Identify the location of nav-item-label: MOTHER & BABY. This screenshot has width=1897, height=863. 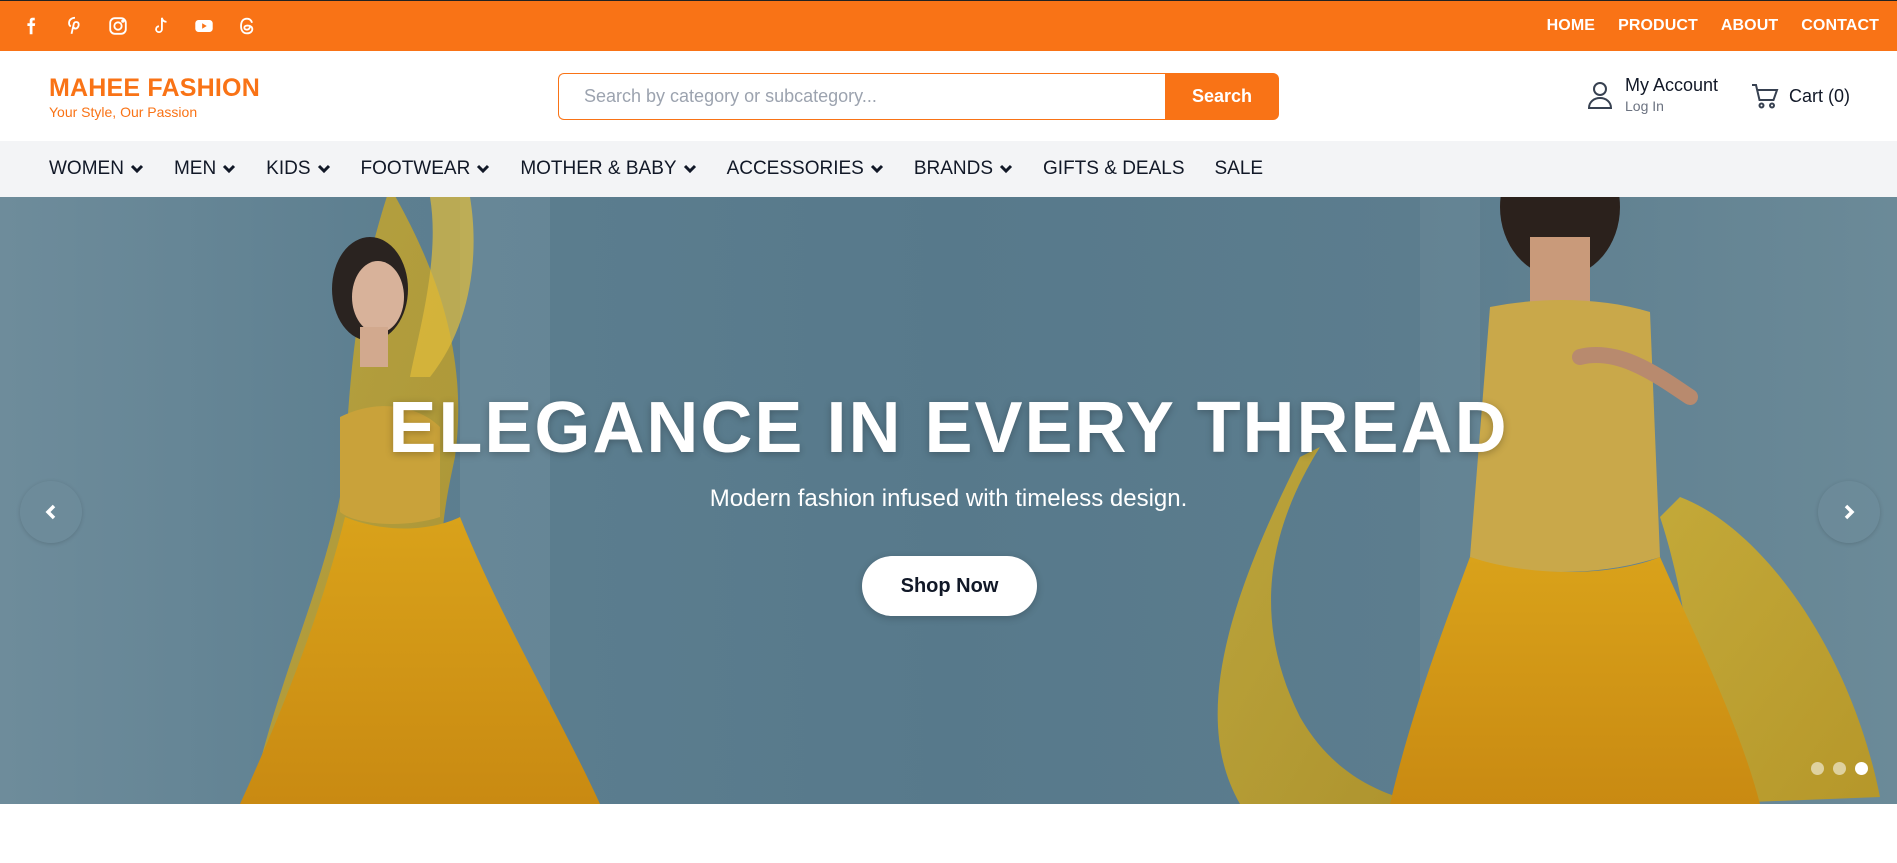
(598, 168).